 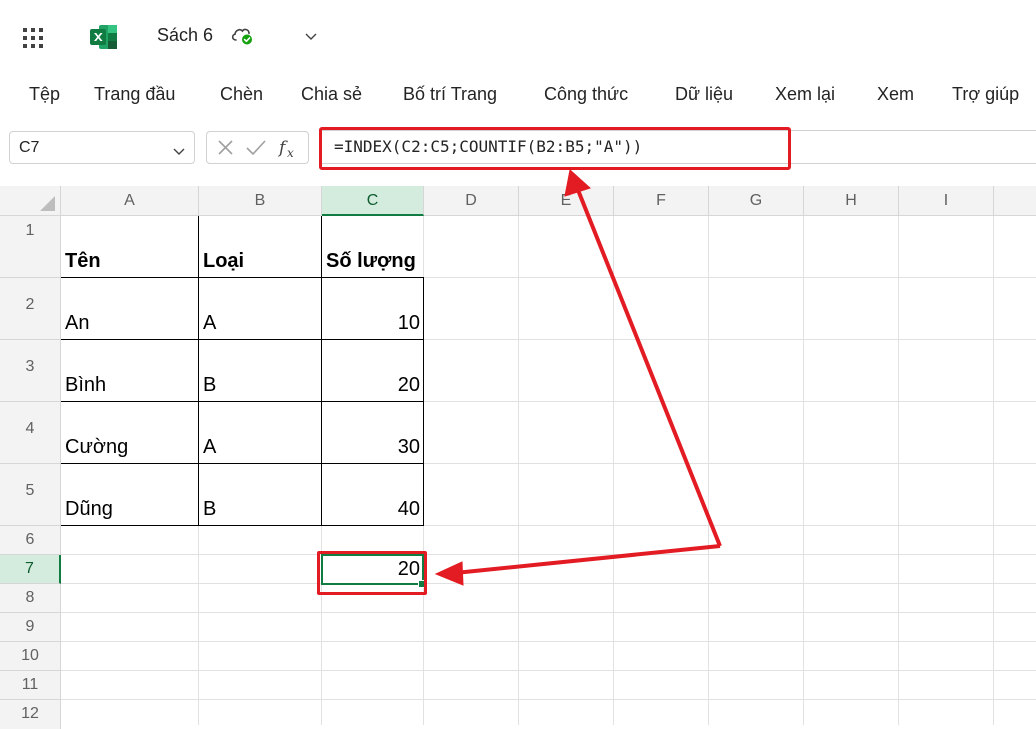 I want to click on formula-actions: f x, so click(x=257, y=147).